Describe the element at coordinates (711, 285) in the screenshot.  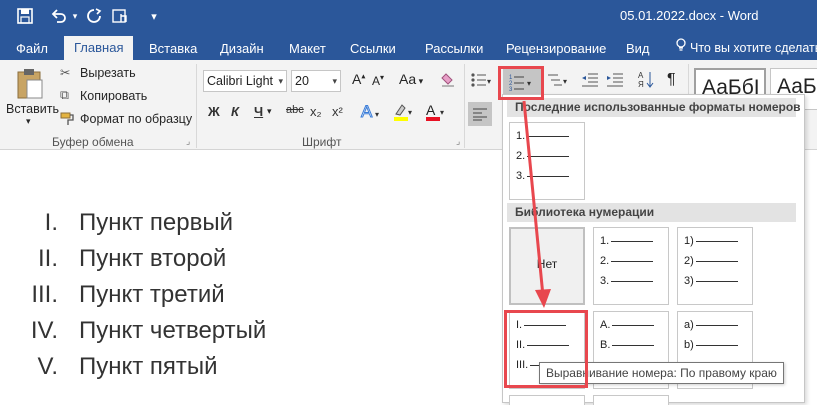
I see `tile-line: 3)` at that location.